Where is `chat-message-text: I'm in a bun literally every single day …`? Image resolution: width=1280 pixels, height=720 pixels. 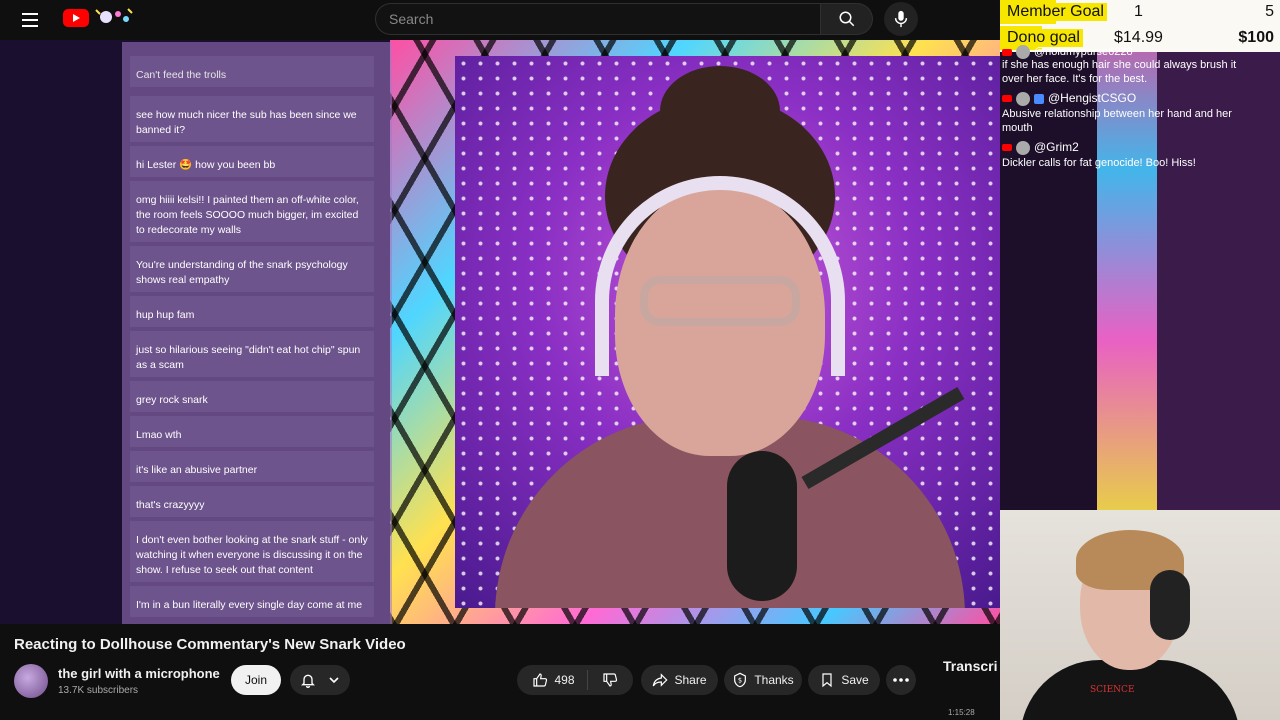
chat-message-text: I'm in a bun literally every single day … is located at coordinates (249, 605).